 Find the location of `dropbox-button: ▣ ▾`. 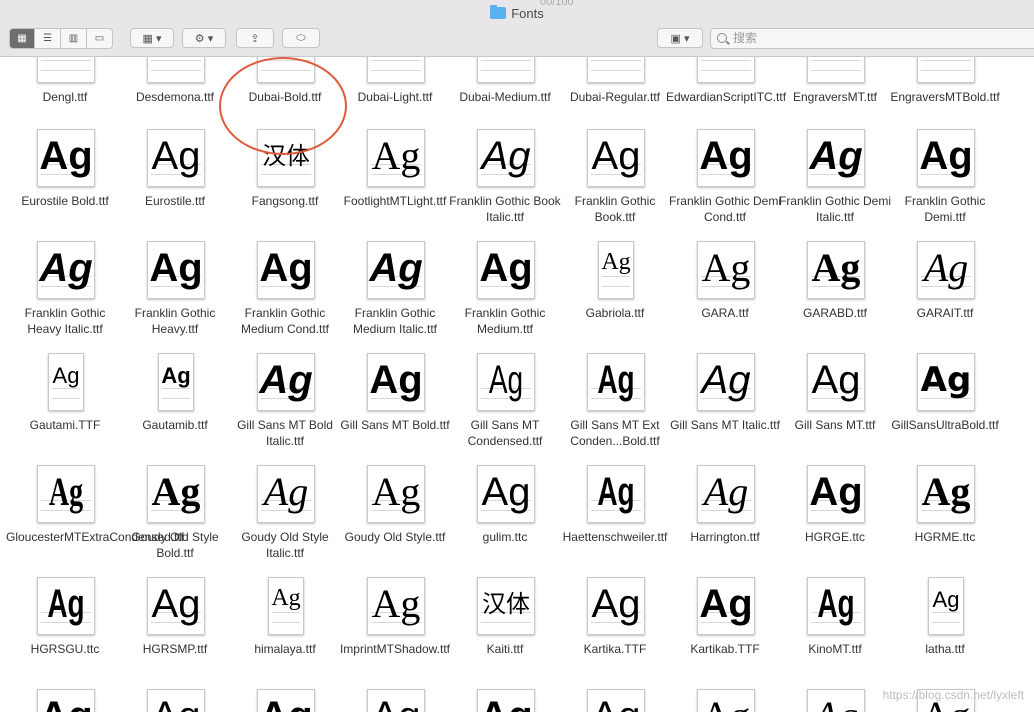

dropbox-button: ▣ ▾ is located at coordinates (680, 38).